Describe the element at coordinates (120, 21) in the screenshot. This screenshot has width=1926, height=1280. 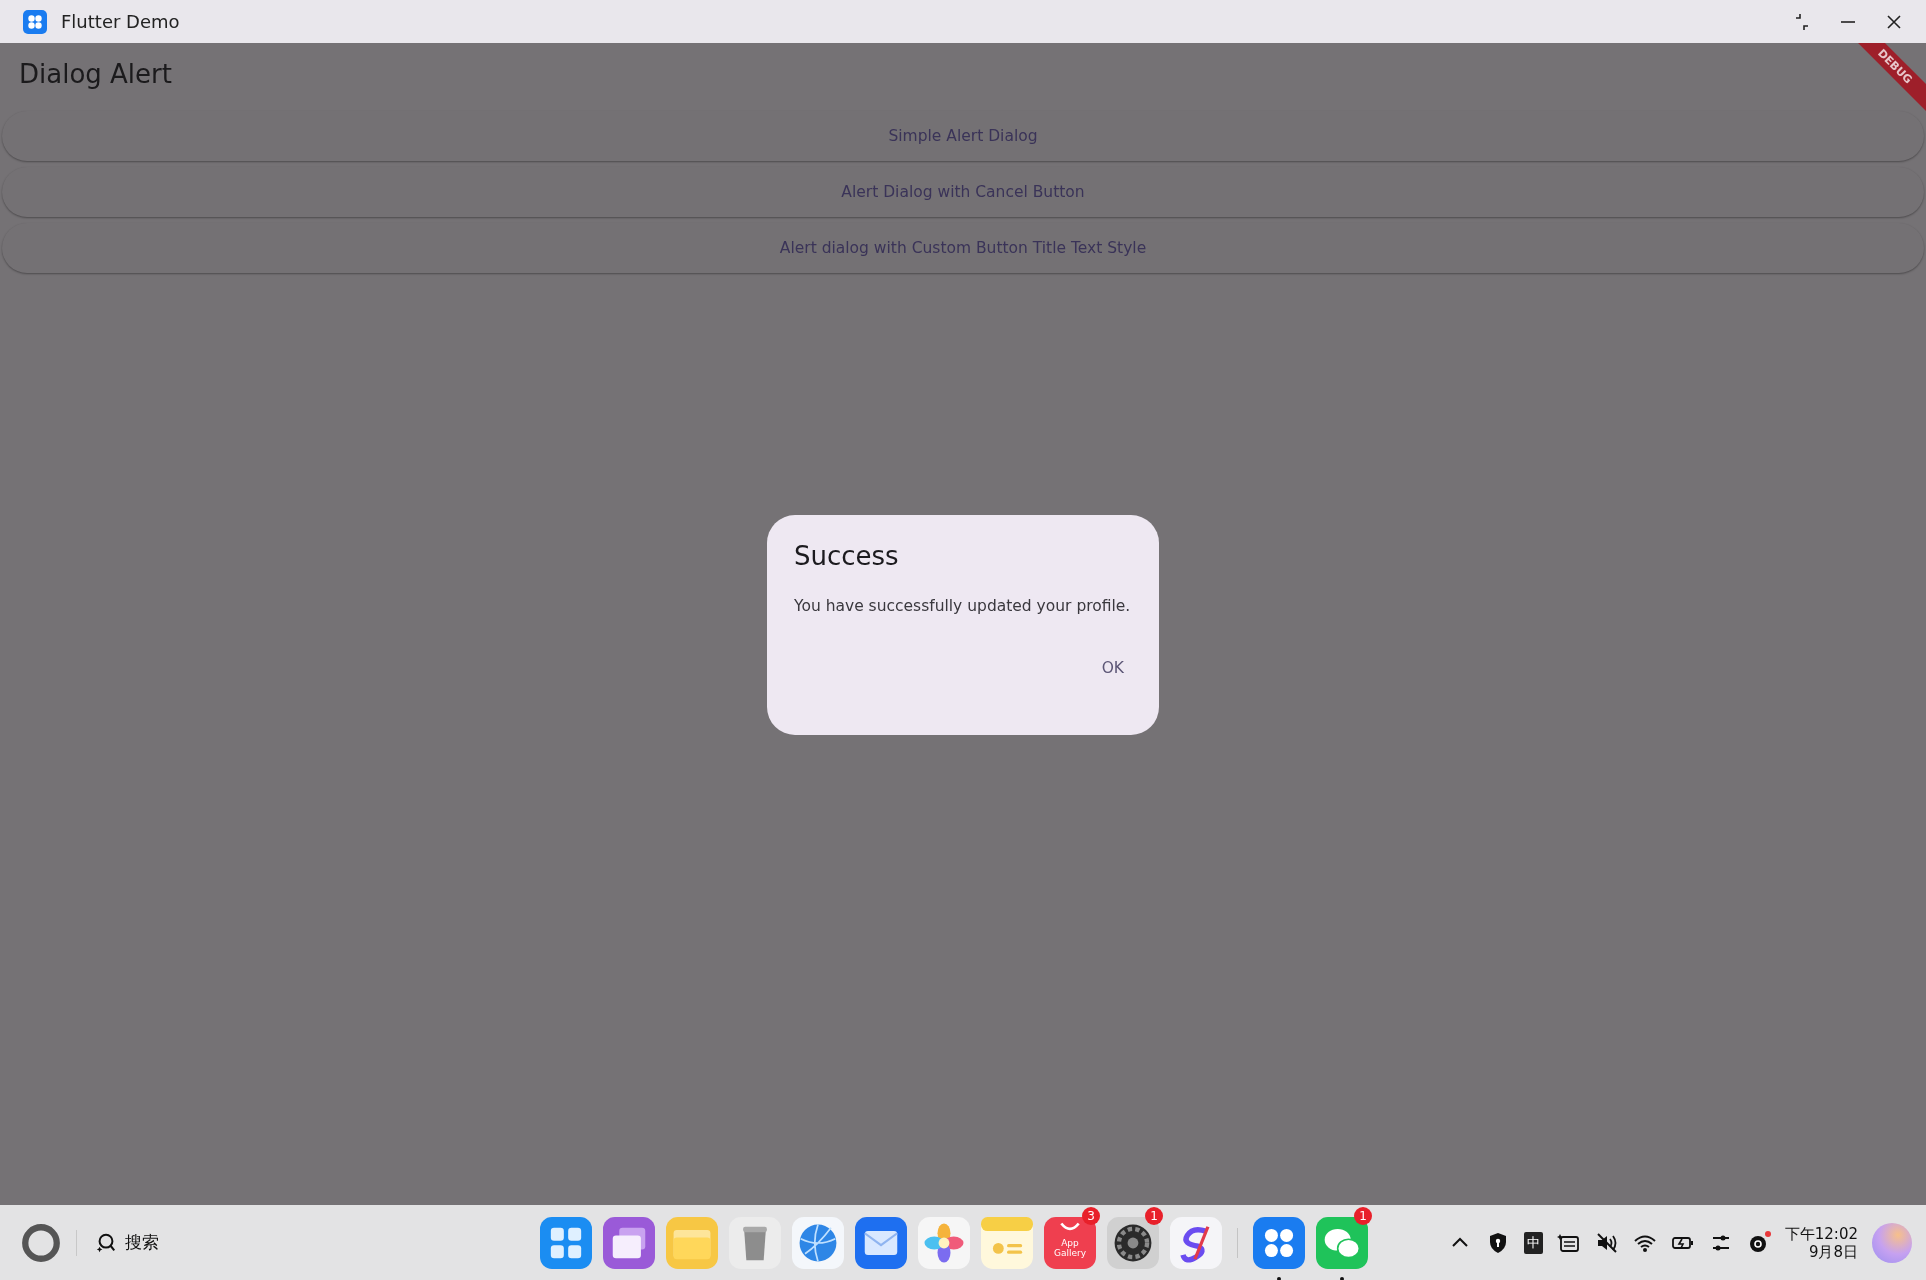
I see `window-title: Flutter Demo` at that location.